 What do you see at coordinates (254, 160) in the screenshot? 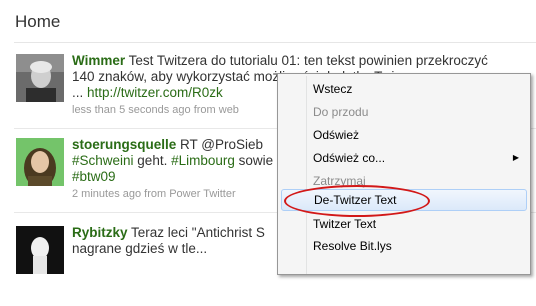
I see `tweet-text: sowie` at bounding box center [254, 160].